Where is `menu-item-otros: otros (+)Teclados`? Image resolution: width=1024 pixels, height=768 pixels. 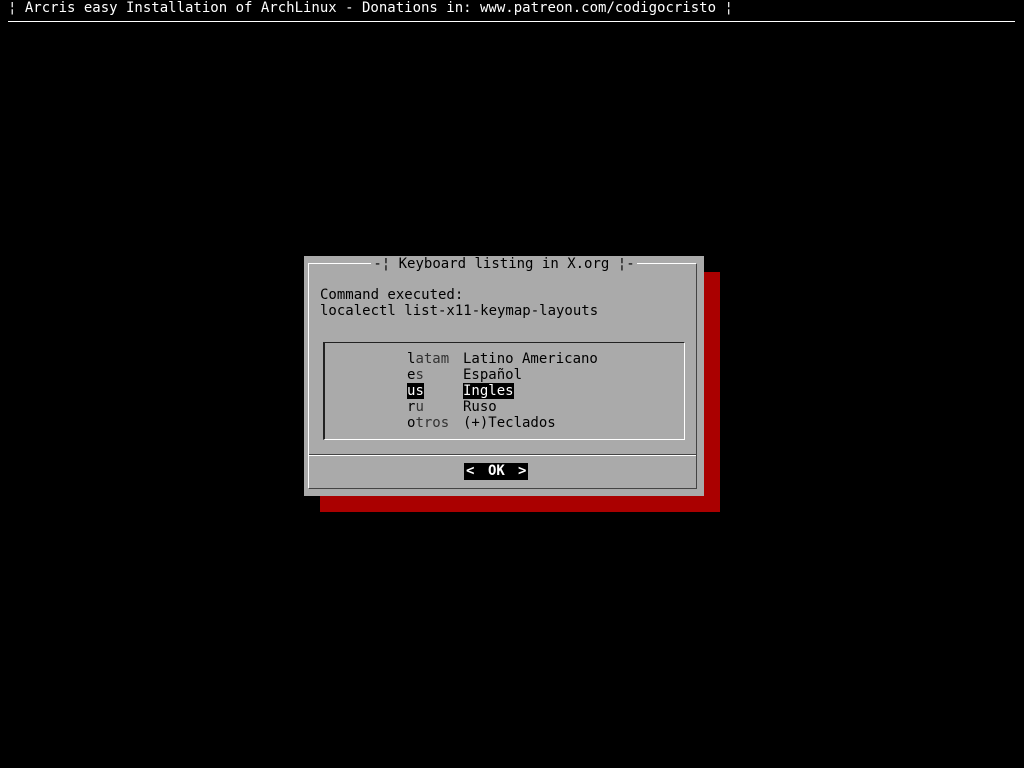
menu-item-otros: otros (+)Teclados is located at coordinates (481, 423).